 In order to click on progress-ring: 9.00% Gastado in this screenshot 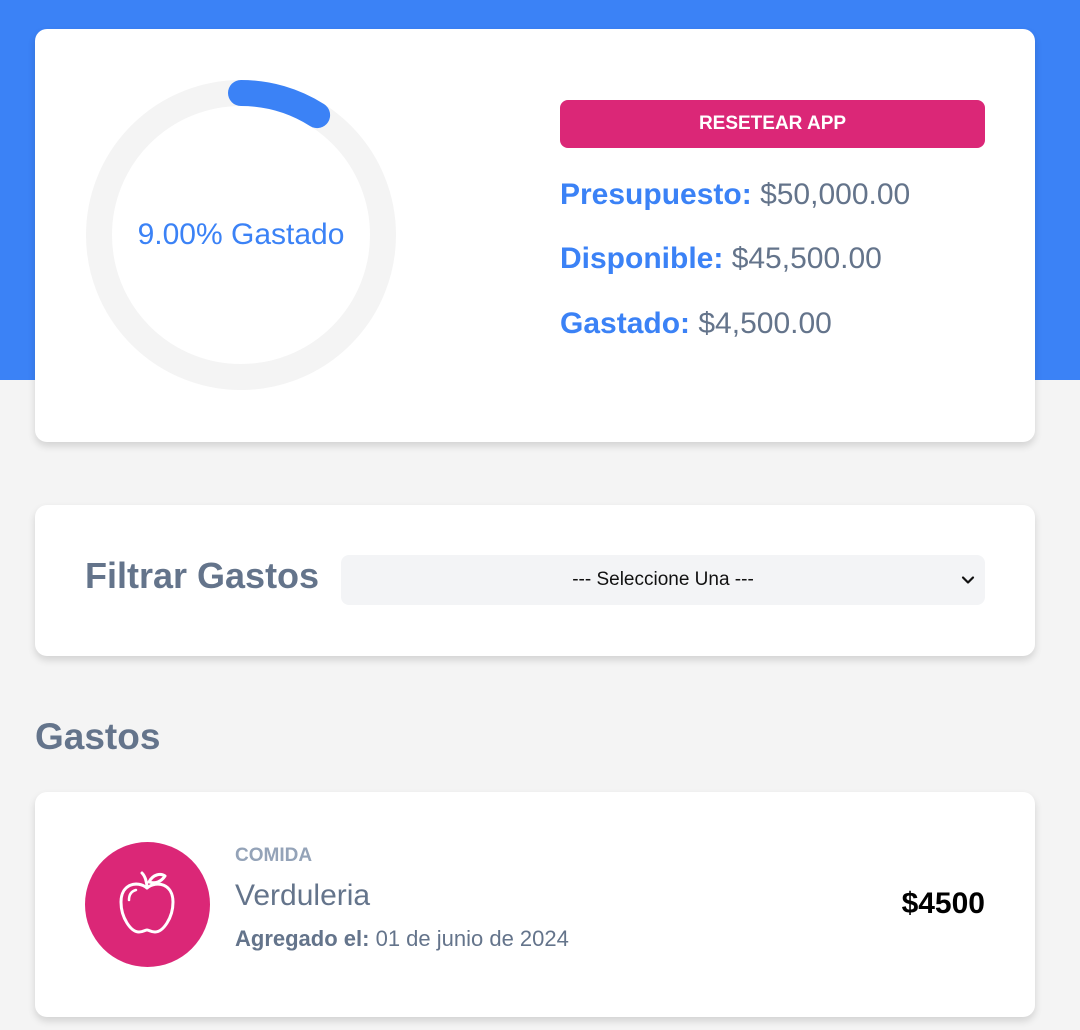, I will do `click(241, 235)`.